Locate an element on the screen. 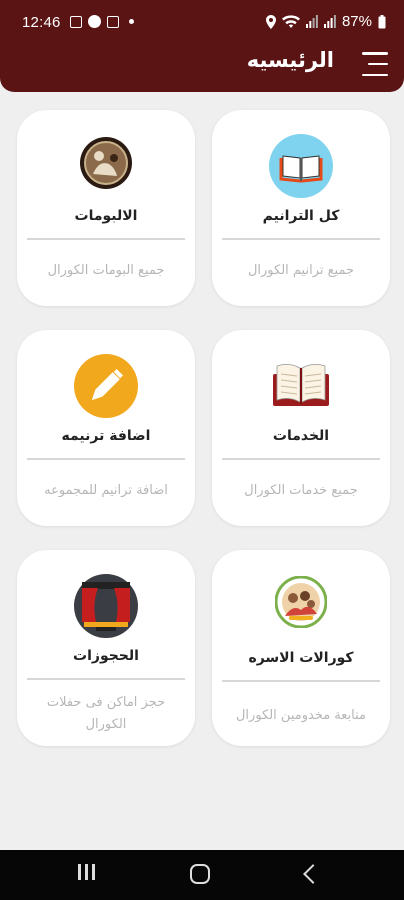 Image resolution: width=404 pixels, height=900 pixels. recents-icon is located at coordinates (79, 872).